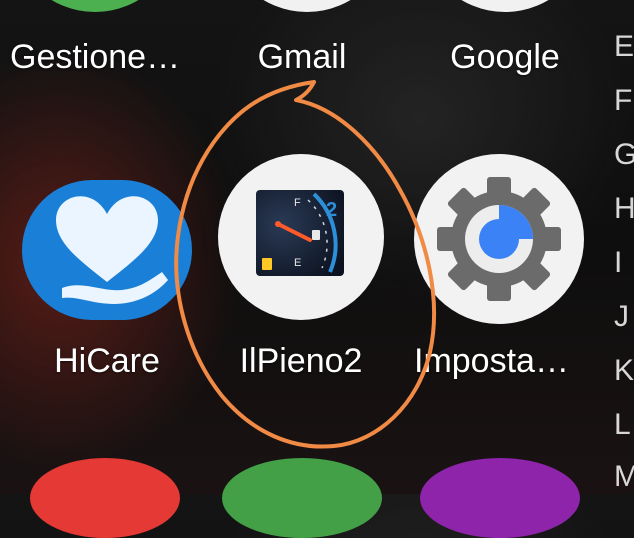 Image resolution: width=634 pixels, height=538 pixels. I want to click on gauge-empty-mark: E, so click(297, 263).